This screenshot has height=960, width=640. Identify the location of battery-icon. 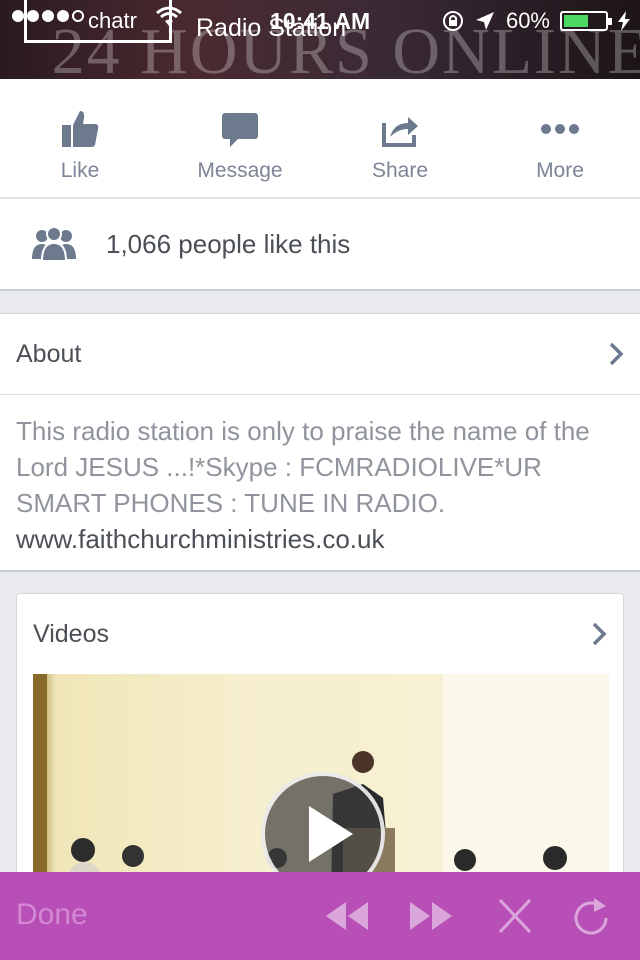
(586, 21).